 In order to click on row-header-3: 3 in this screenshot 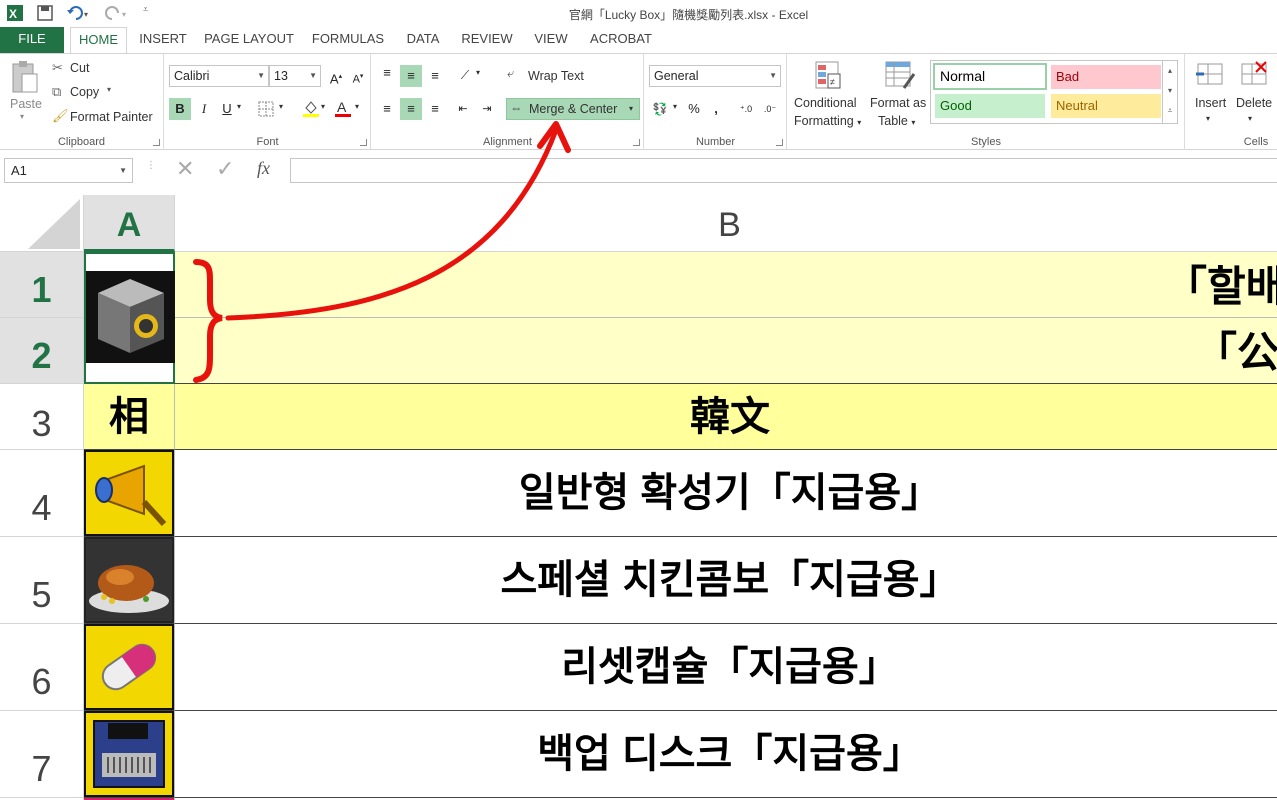, I will do `click(42, 417)`.